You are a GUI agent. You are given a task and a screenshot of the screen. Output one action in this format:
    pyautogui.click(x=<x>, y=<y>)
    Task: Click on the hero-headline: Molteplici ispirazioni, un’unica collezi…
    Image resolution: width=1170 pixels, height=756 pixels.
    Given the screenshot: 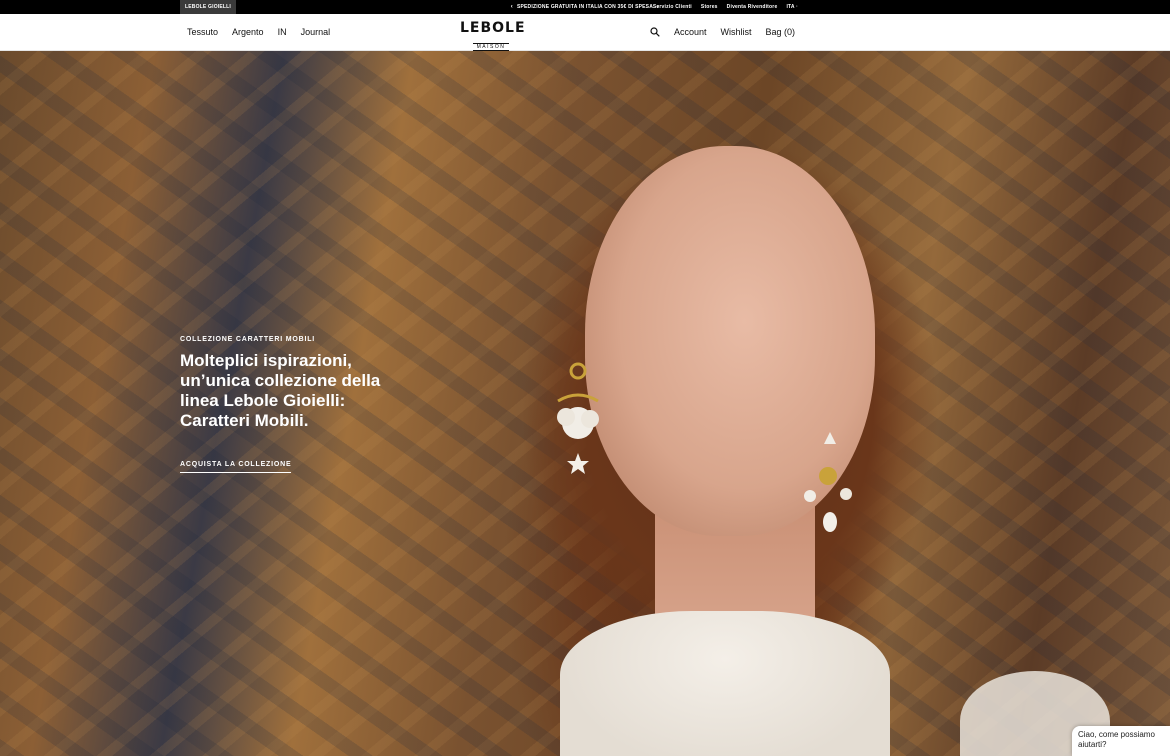 What is the action you would take?
    pyautogui.click(x=280, y=390)
    